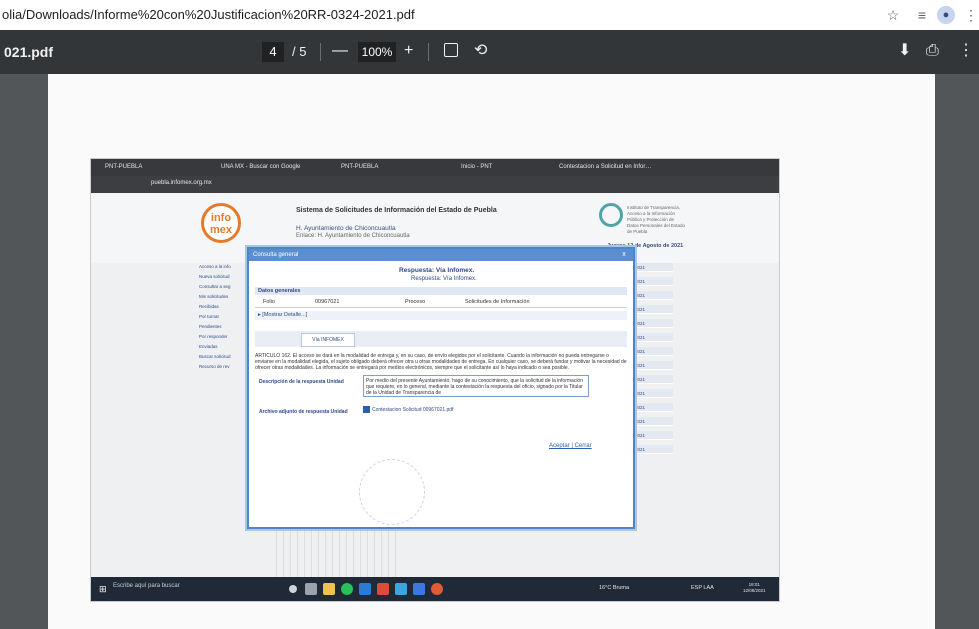 The width and height of the screenshot is (979, 629). What do you see at coordinates (419, 589) in the screenshot?
I see `word-icon` at bounding box center [419, 589].